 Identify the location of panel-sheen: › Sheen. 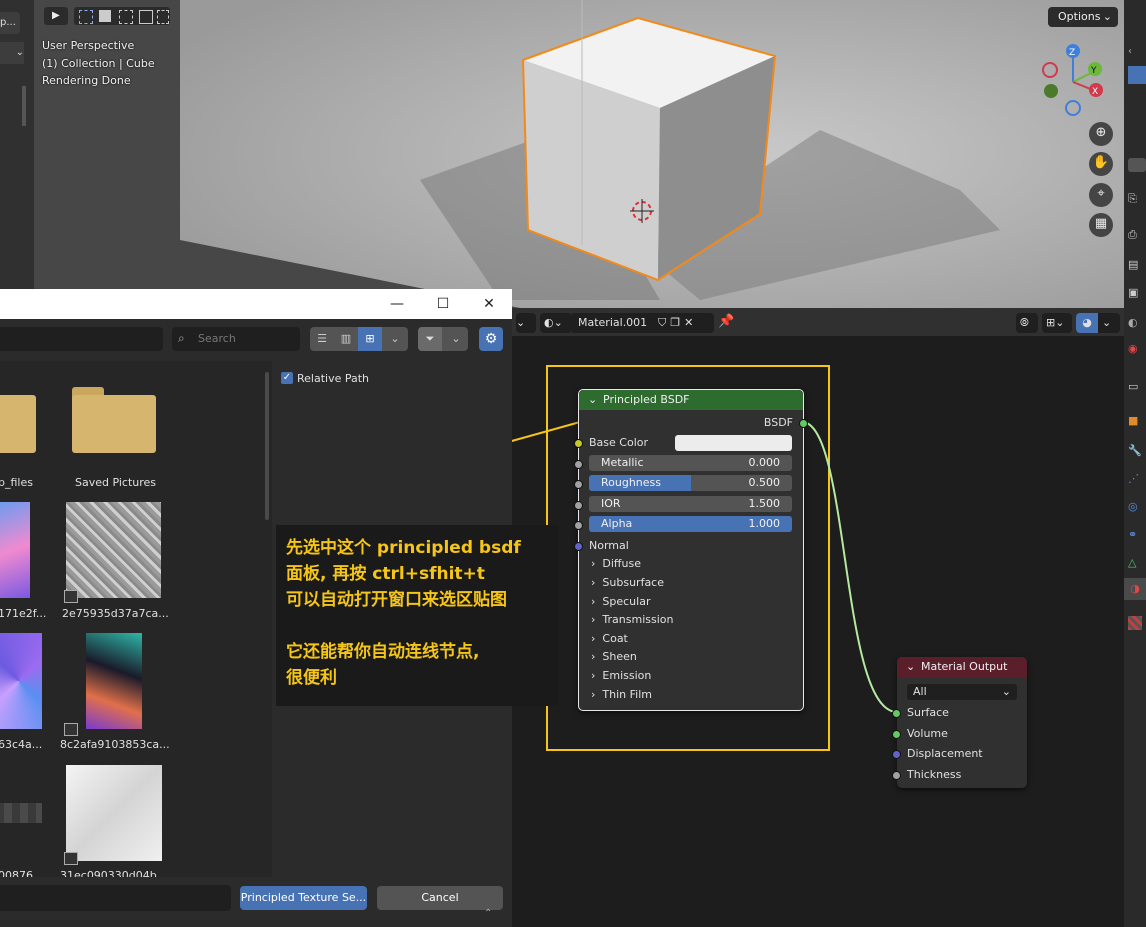
(614, 656).